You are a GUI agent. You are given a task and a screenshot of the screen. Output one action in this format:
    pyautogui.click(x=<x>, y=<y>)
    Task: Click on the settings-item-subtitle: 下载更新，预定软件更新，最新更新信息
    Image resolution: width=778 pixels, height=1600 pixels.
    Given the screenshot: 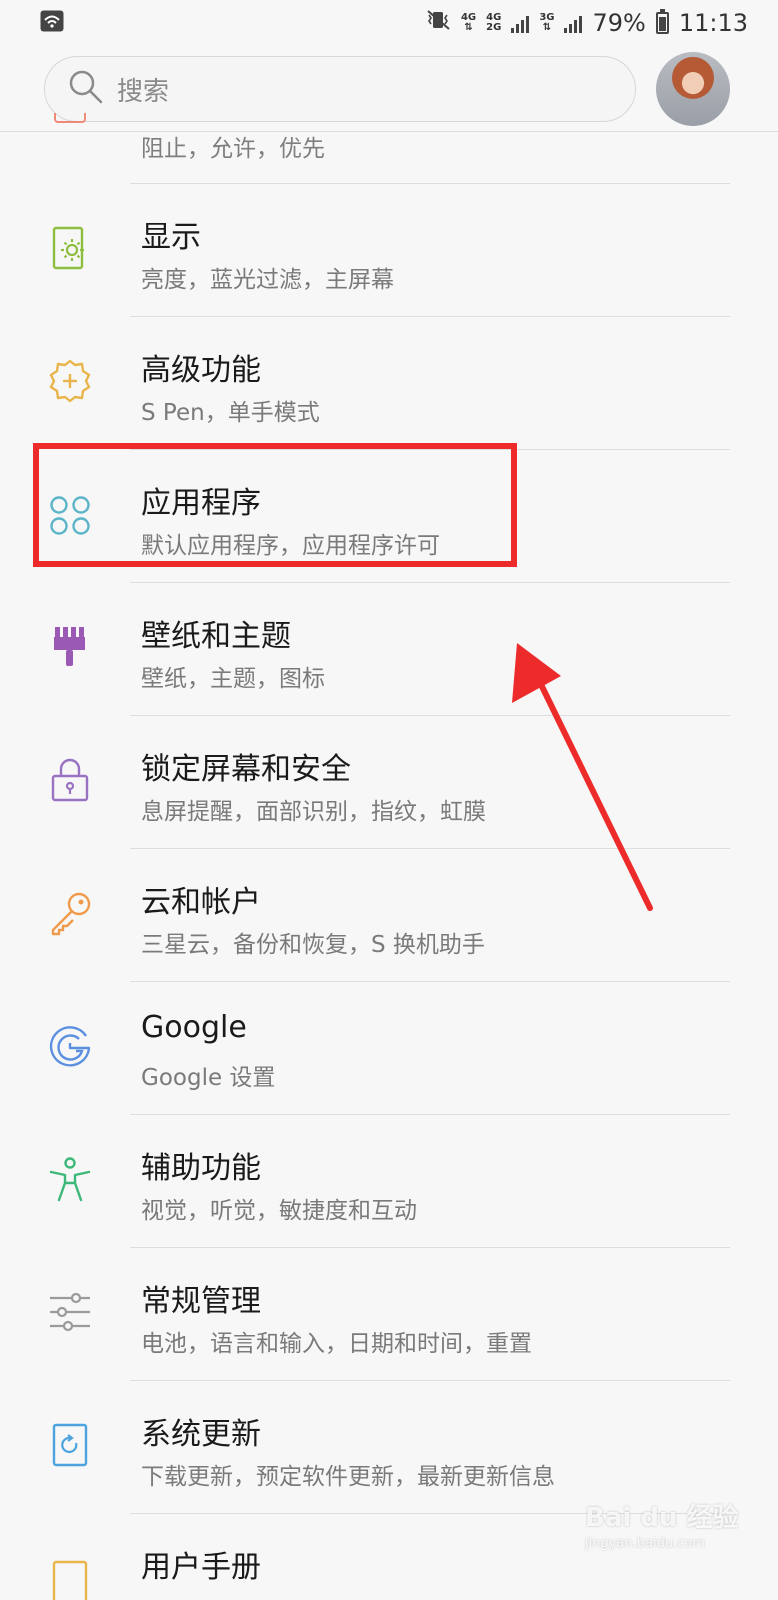 What is the action you would take?
    pyautogui.click(x=348, y=1477)
    